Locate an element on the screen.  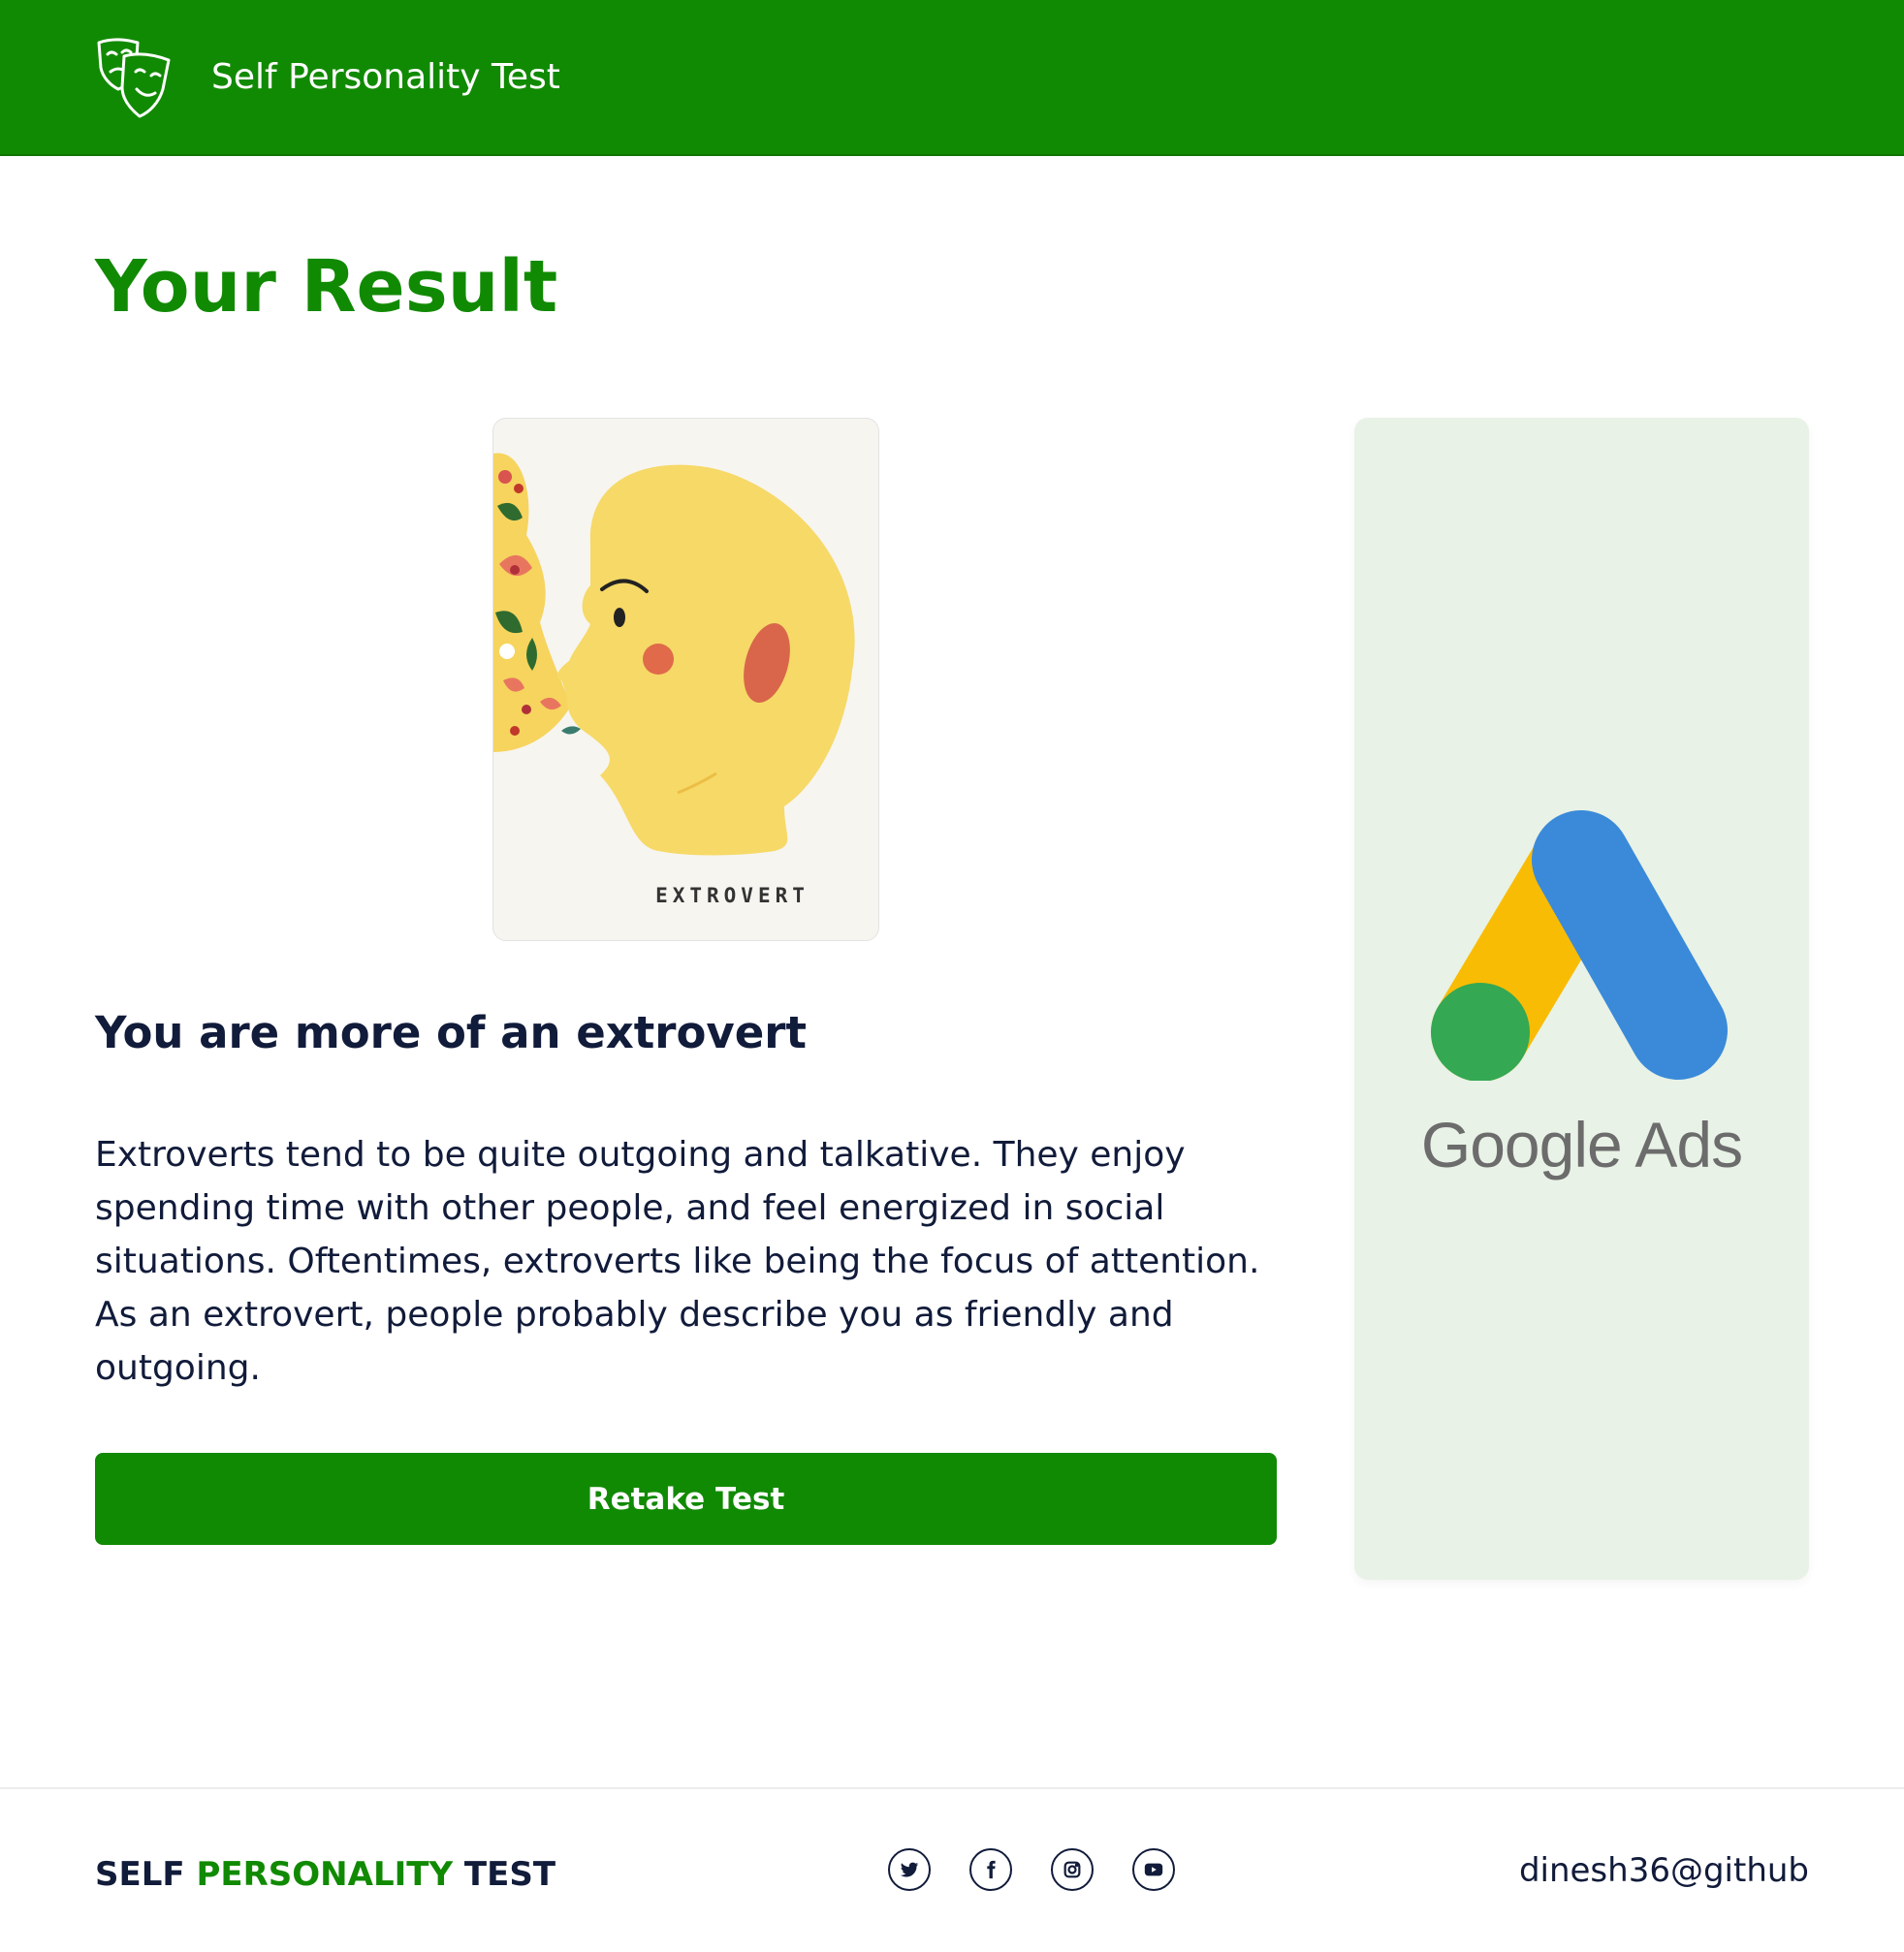
extrovert-illustration: EXTROVERT is located at coordinates (686, 679).